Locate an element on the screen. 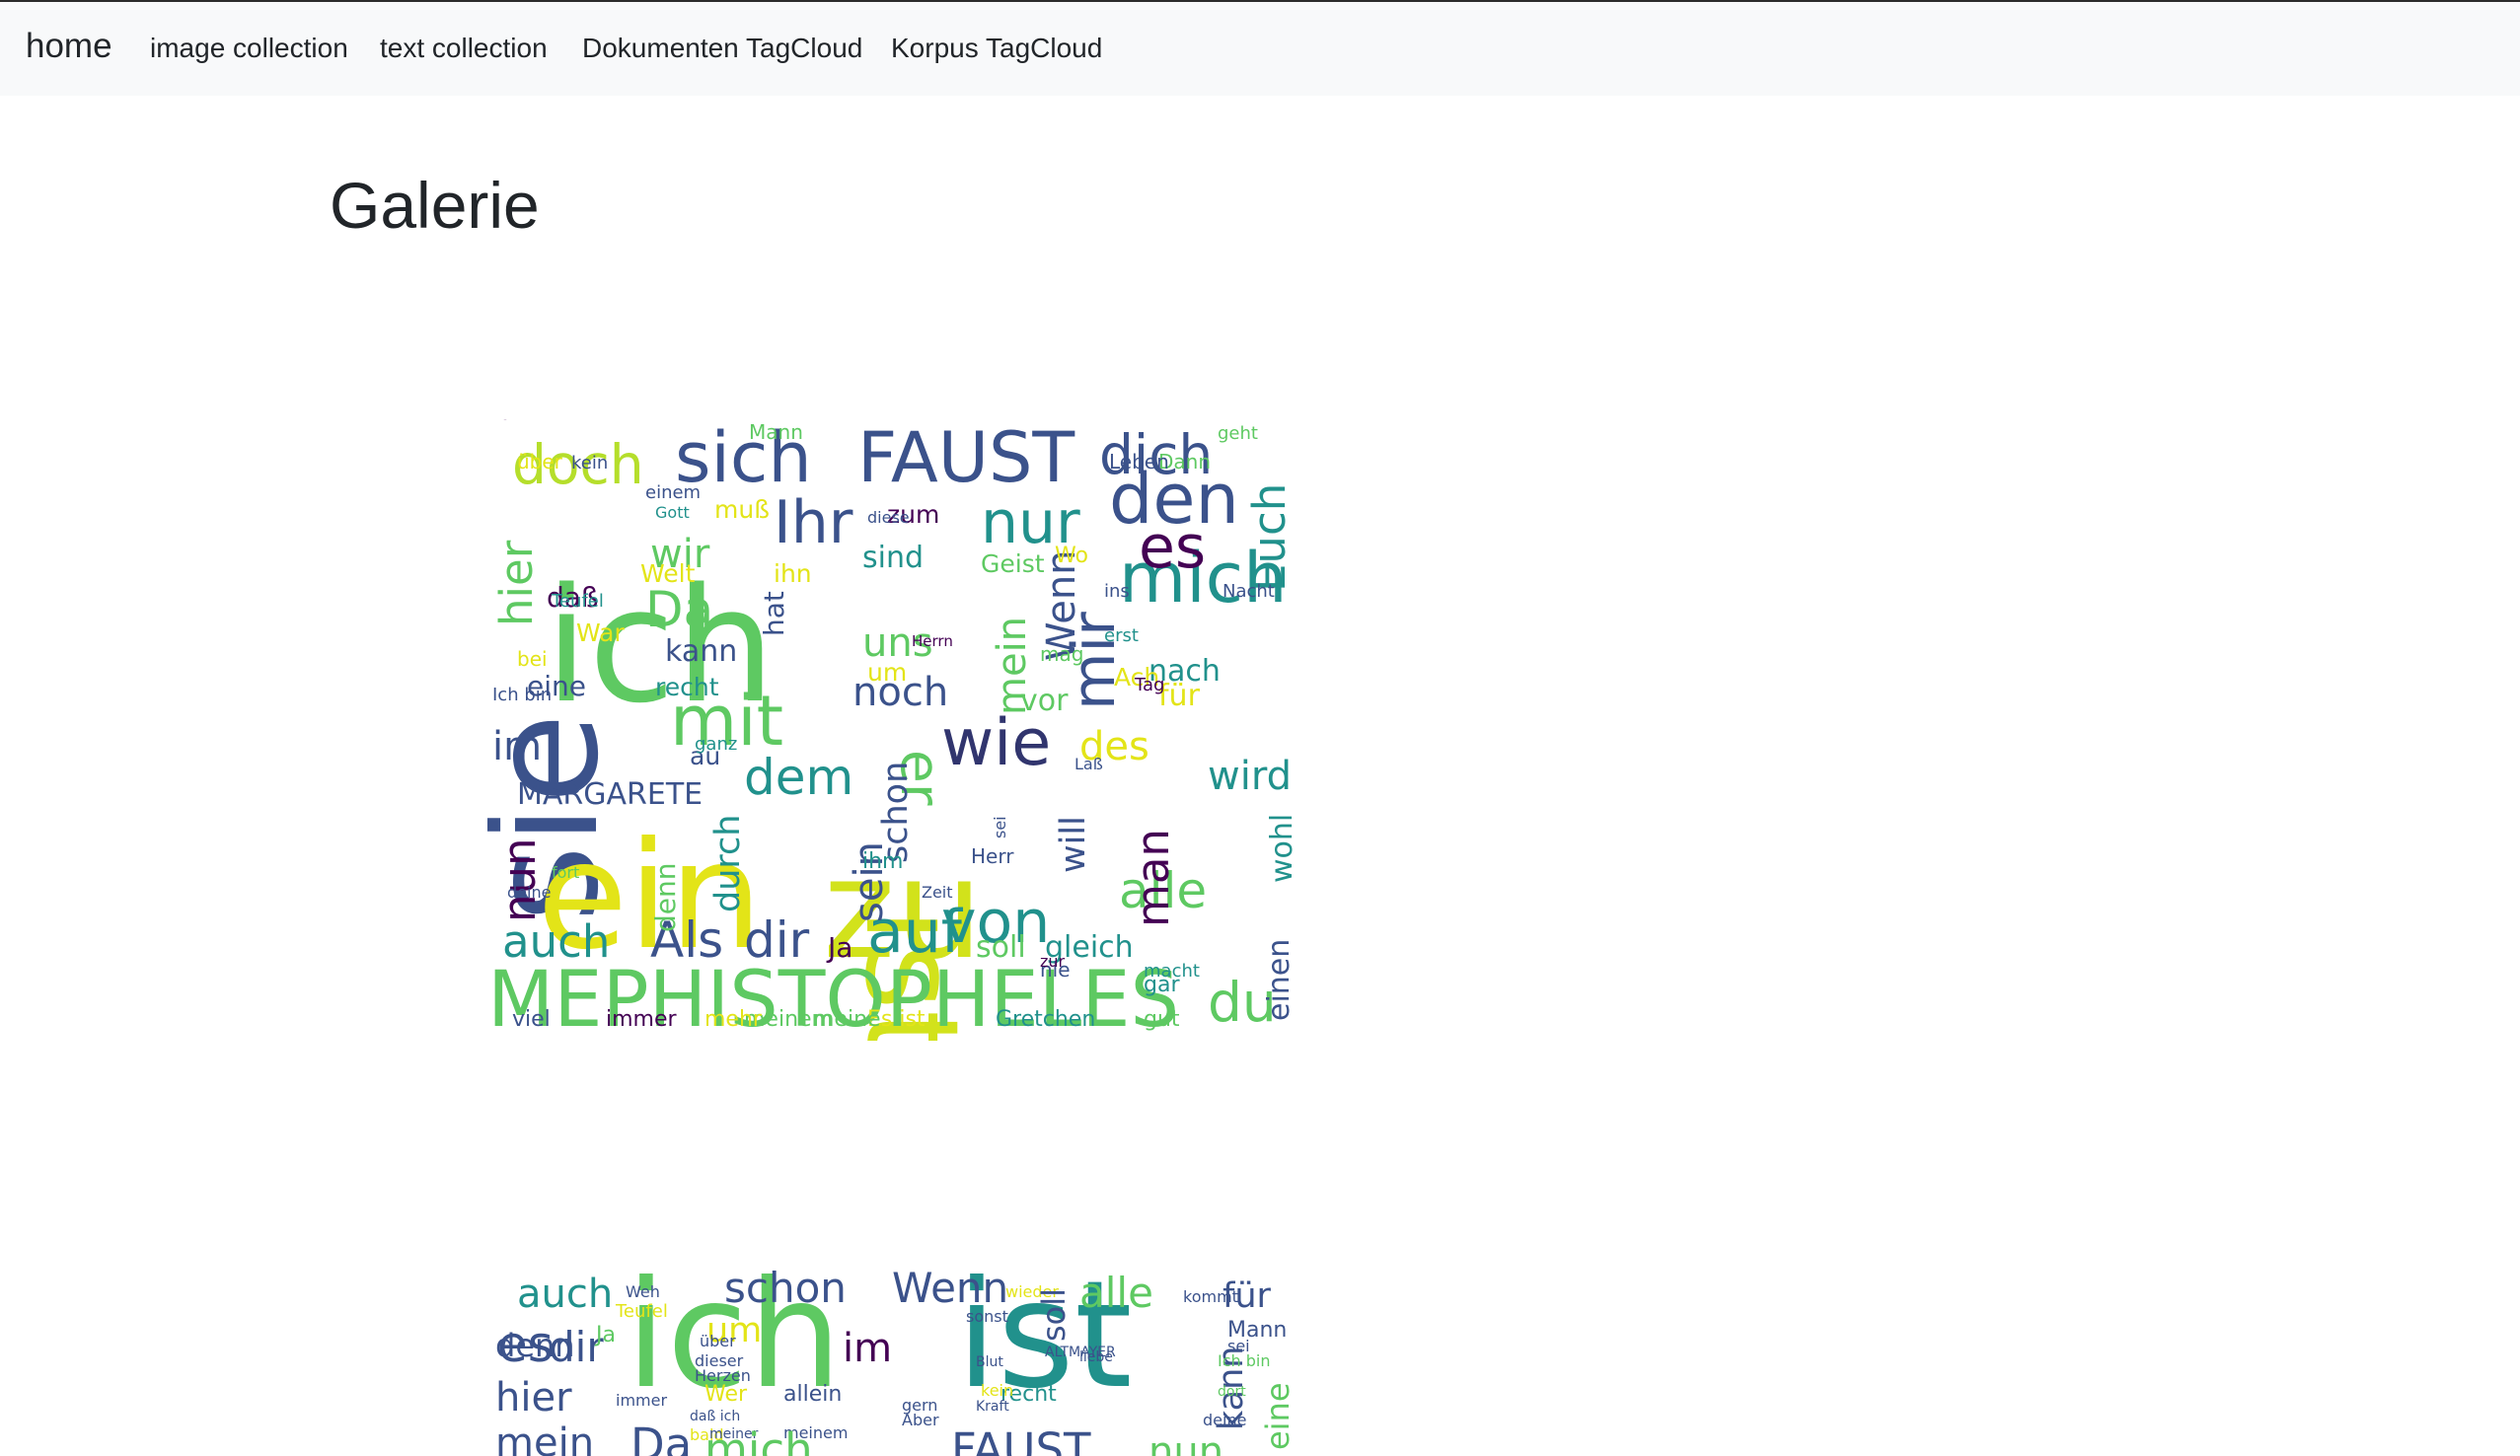 This screenshot has height=1456, width=2520. cloud-word: dieser is located at coordinates (719, 1360).